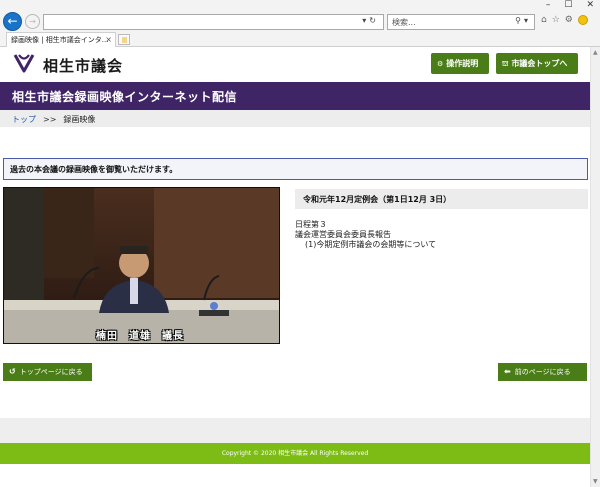 The image size is (600, 487). What do you see at coordinates (12, 371) in the screenshot?
I see `return-arrow-icon: ↺` at bounding box center [12, 371].